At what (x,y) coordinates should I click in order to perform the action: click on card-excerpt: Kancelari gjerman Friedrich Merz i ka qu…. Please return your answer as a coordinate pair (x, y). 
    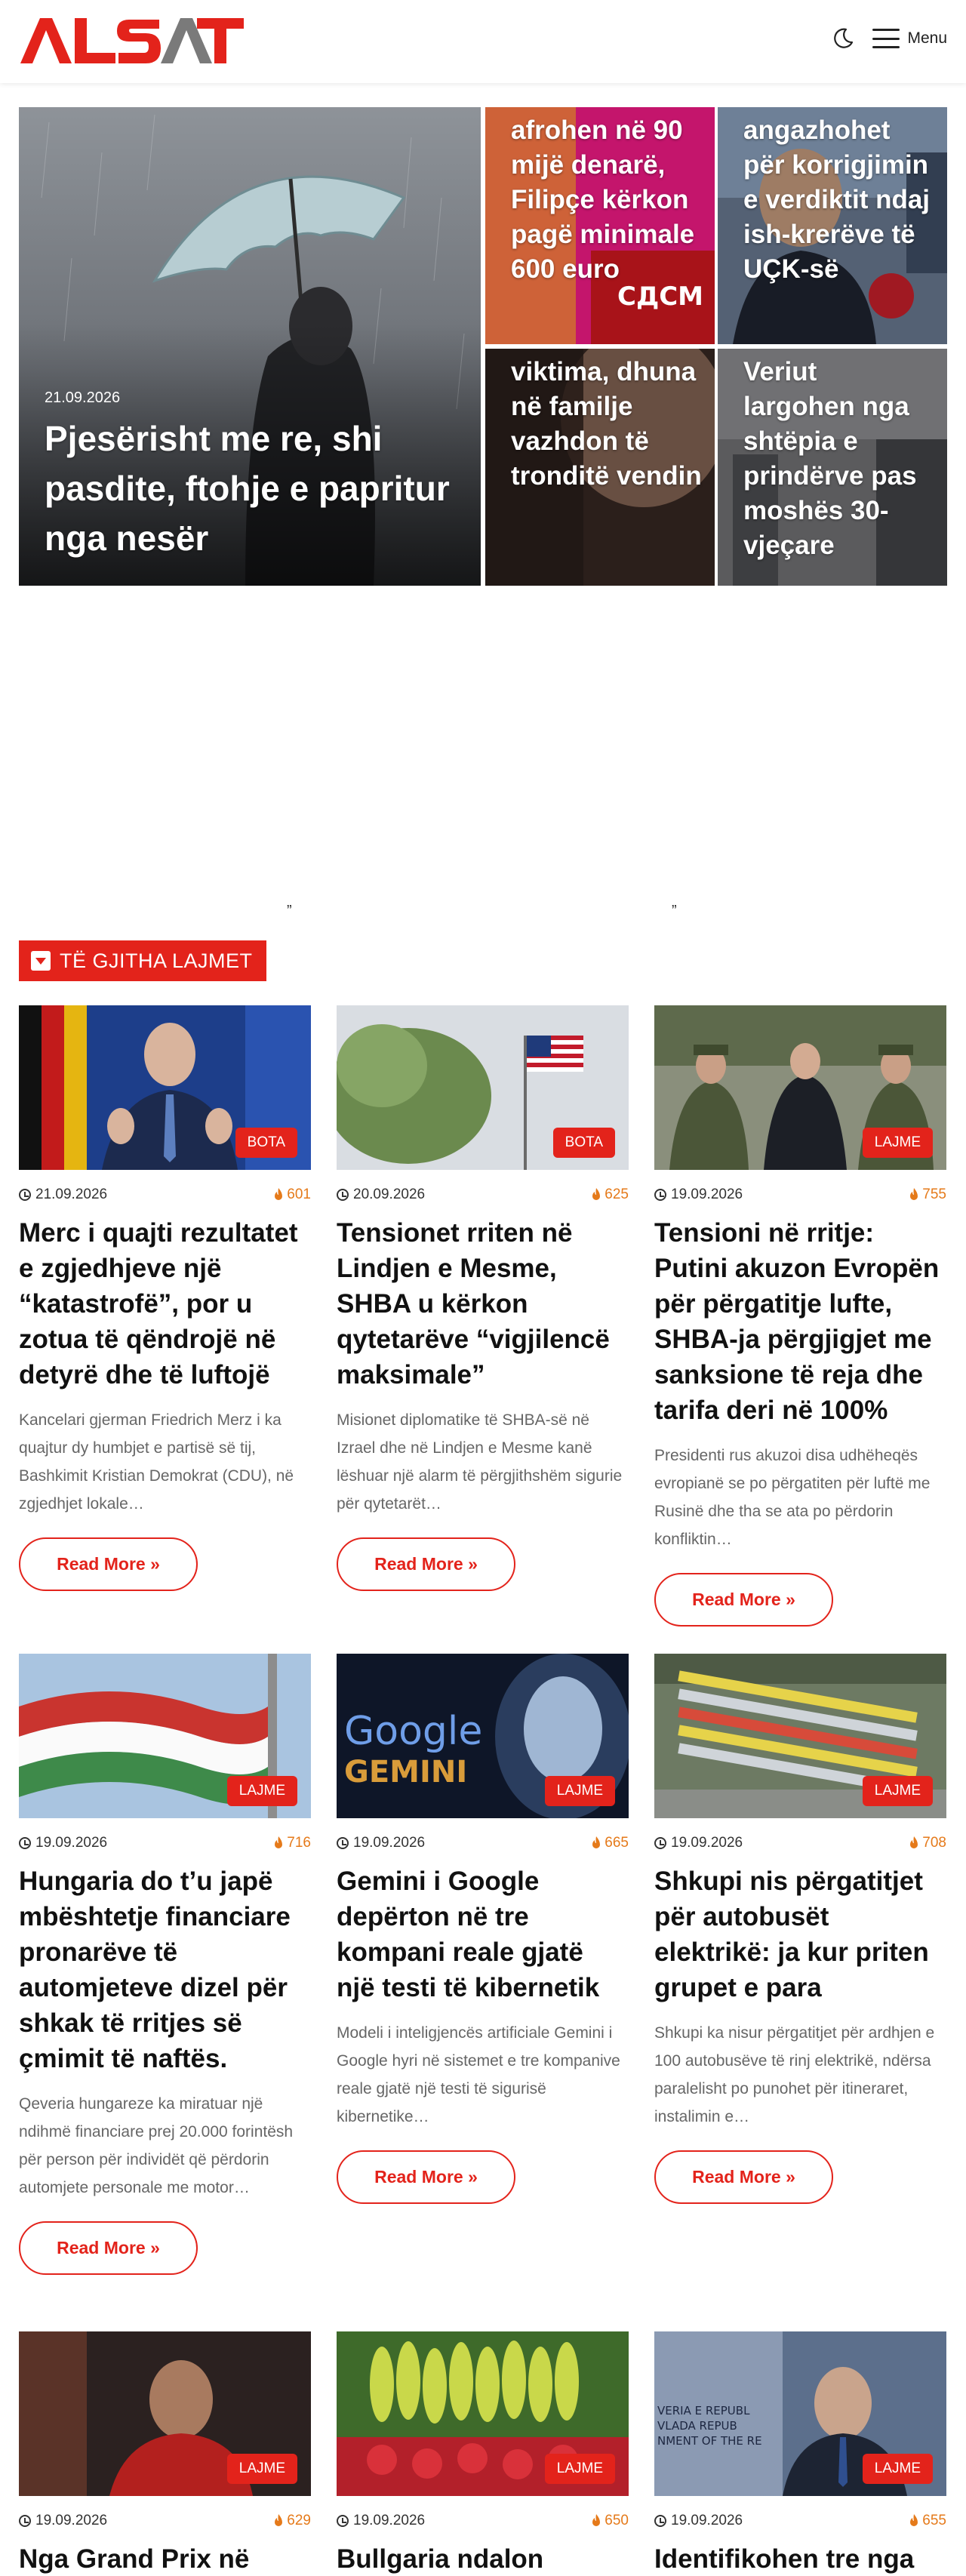
    Looking at the image, I should click on (156, 1462).